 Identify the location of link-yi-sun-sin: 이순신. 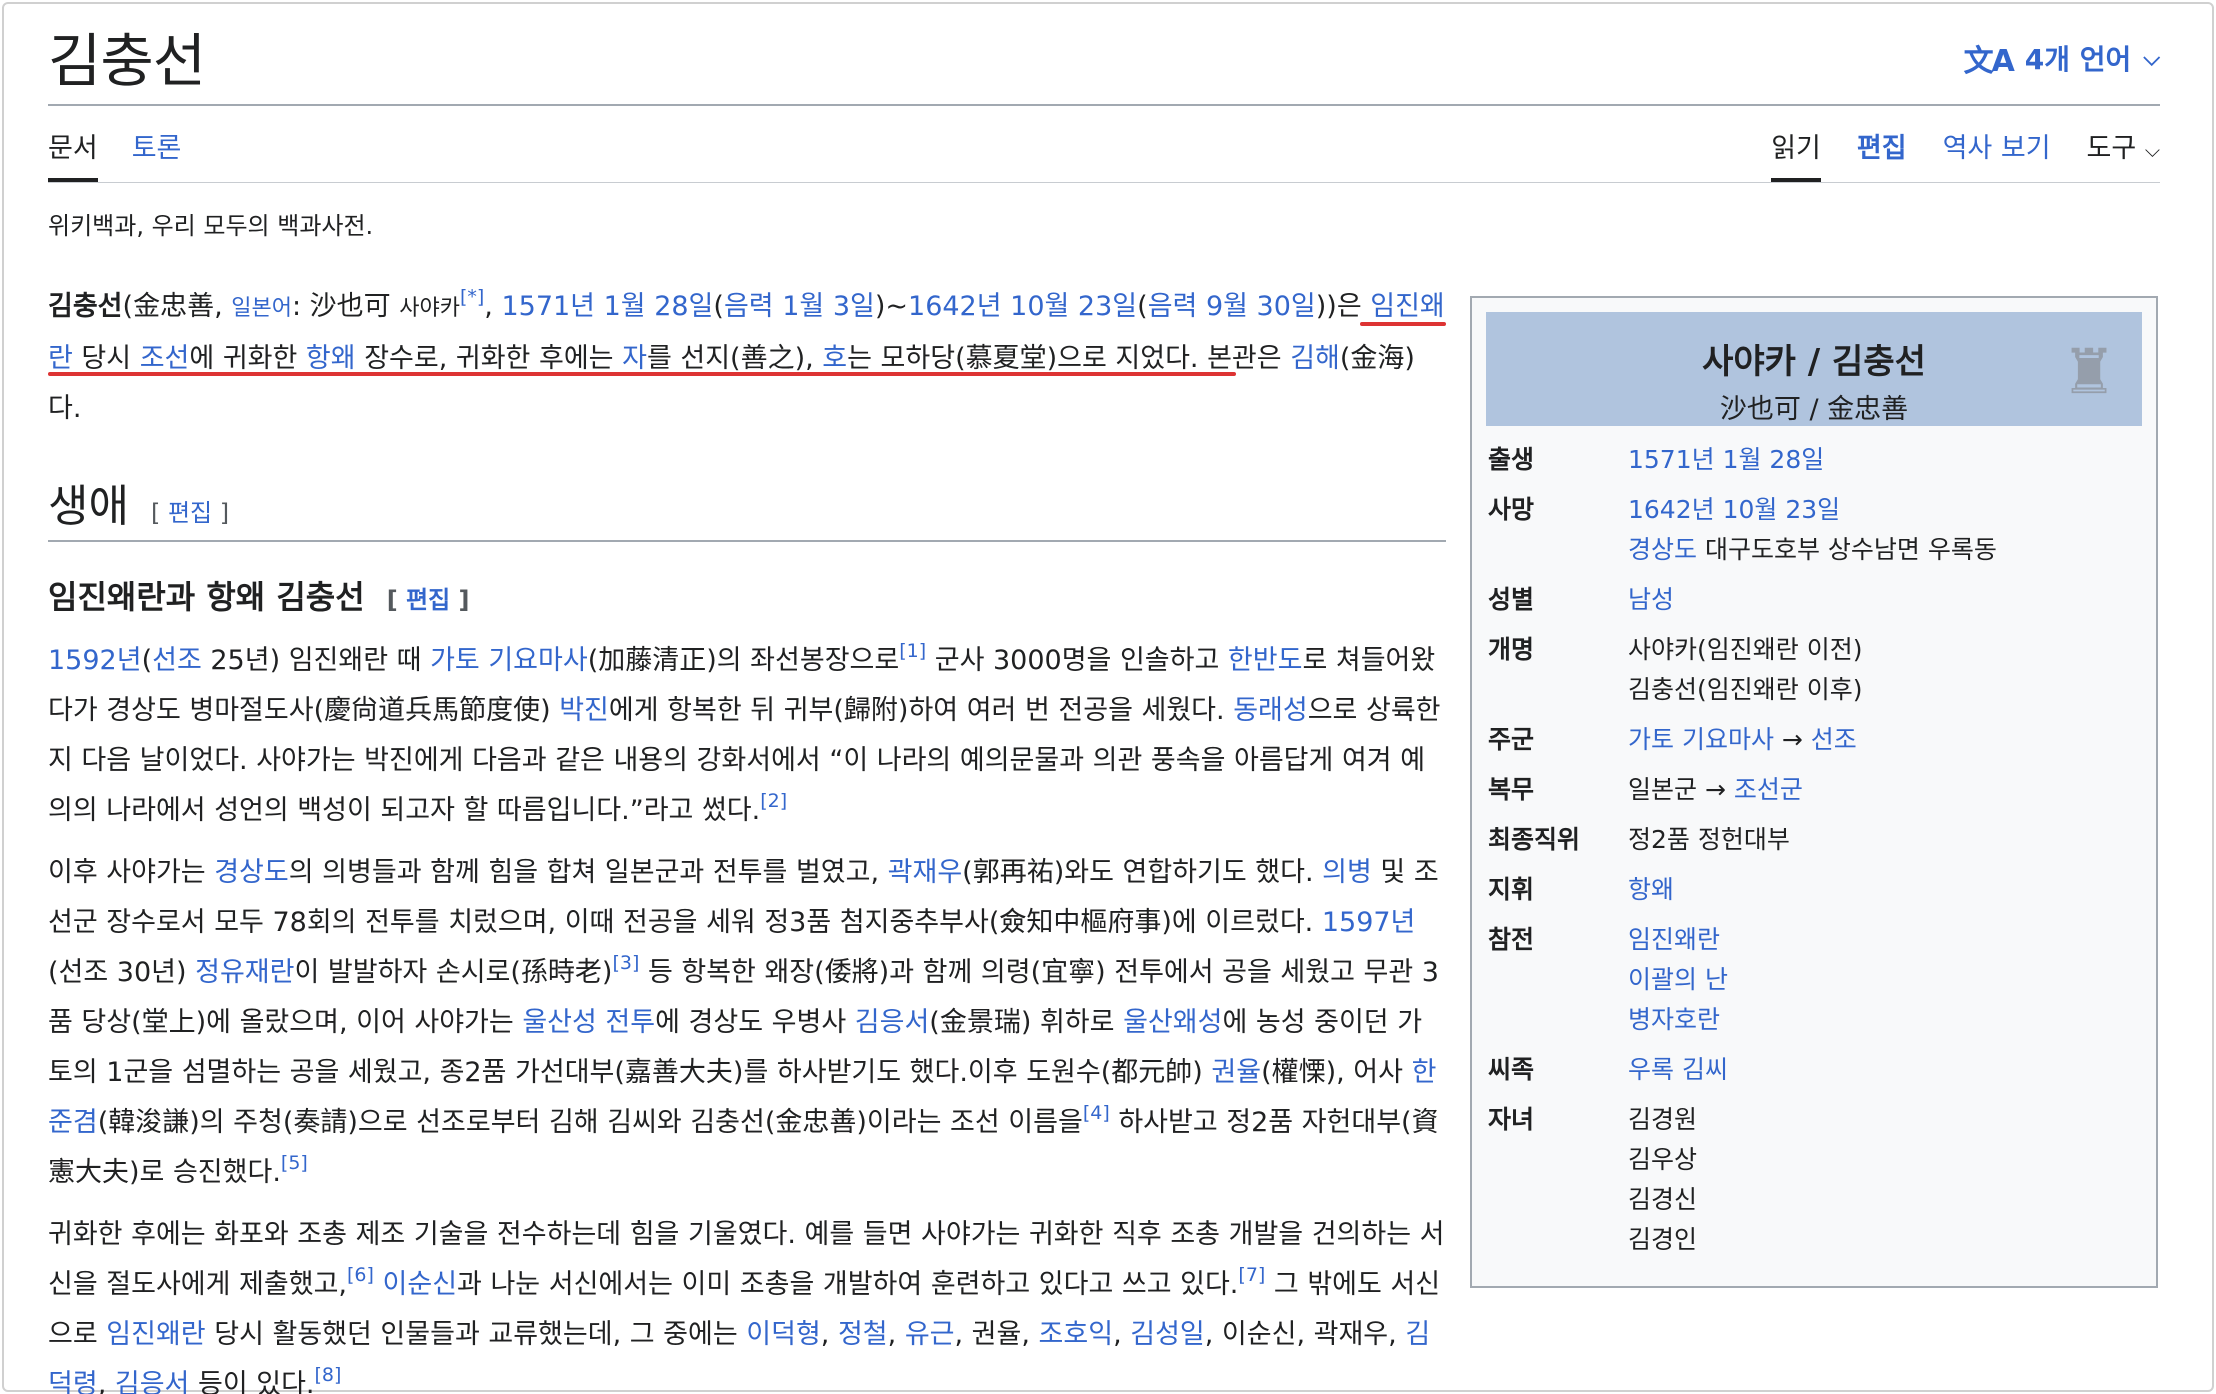
(420, 1284).